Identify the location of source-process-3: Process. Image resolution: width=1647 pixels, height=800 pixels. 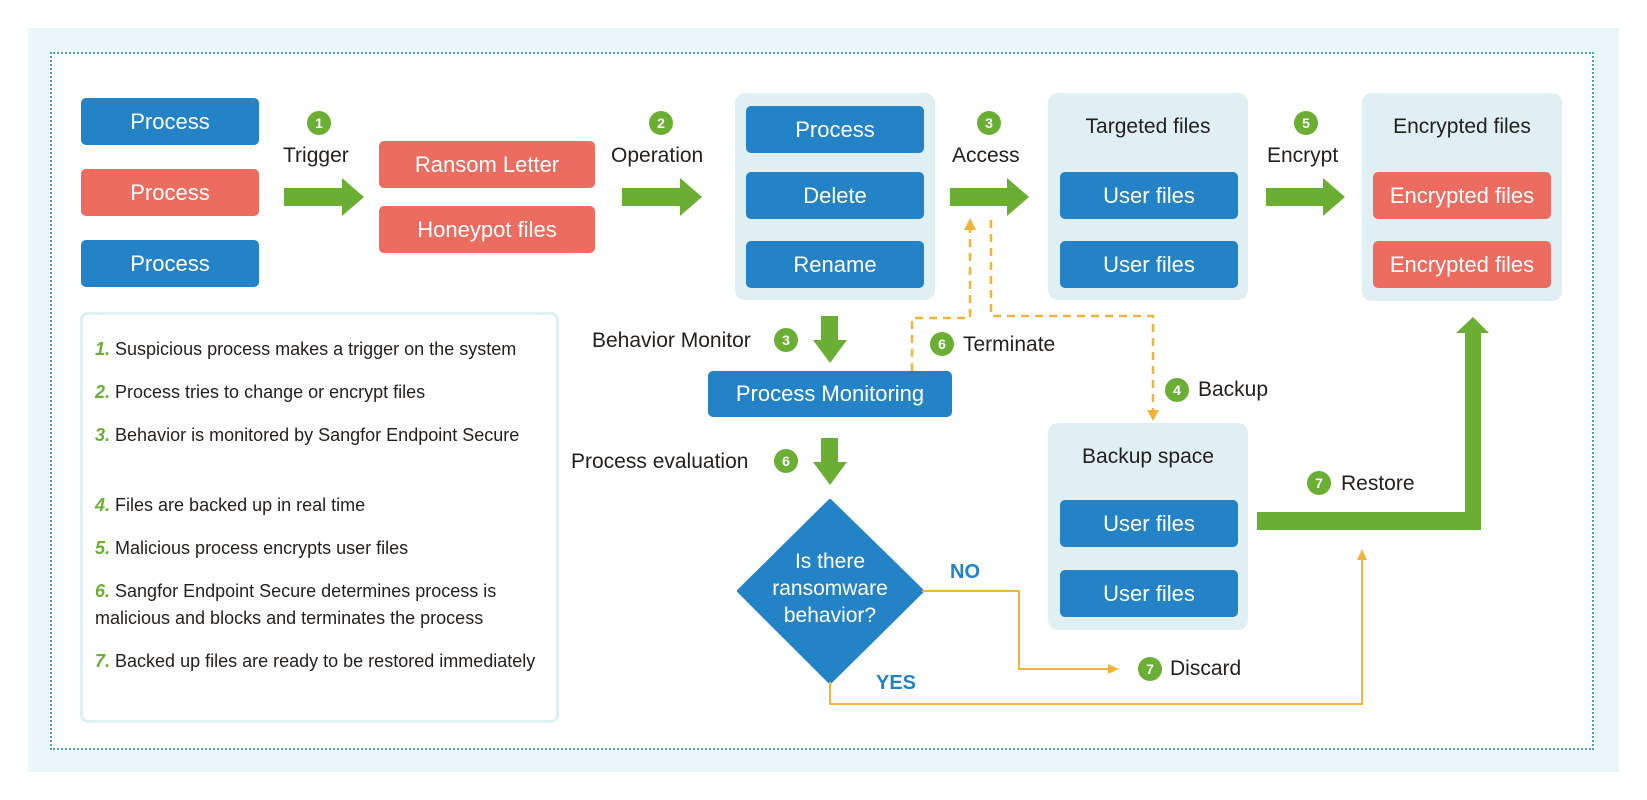
(170, 263).